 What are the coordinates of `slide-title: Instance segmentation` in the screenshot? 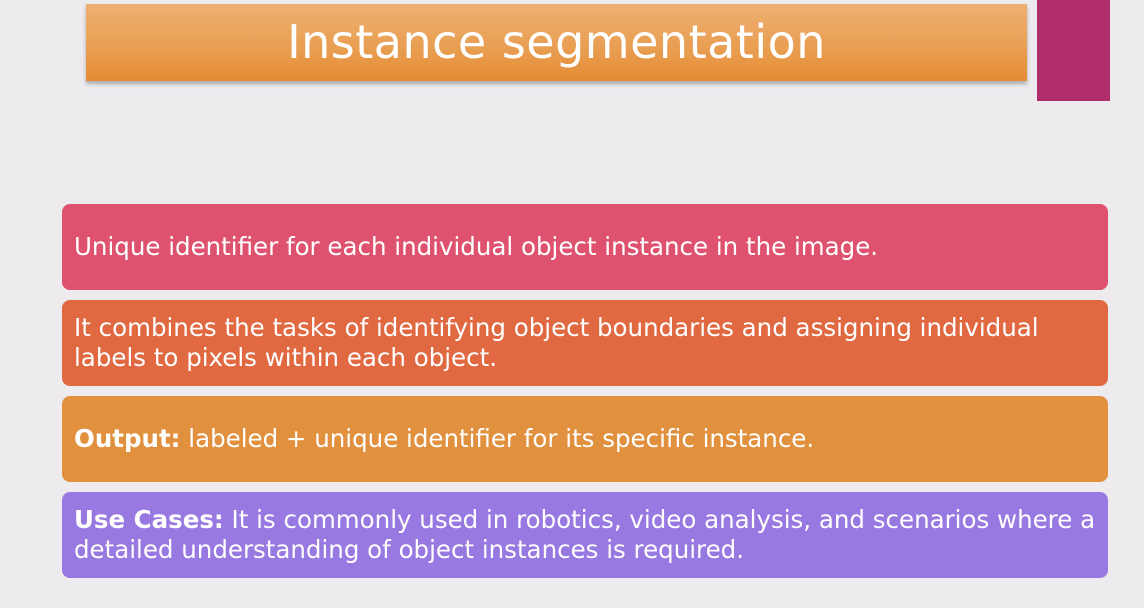 It's located at (556, 41).